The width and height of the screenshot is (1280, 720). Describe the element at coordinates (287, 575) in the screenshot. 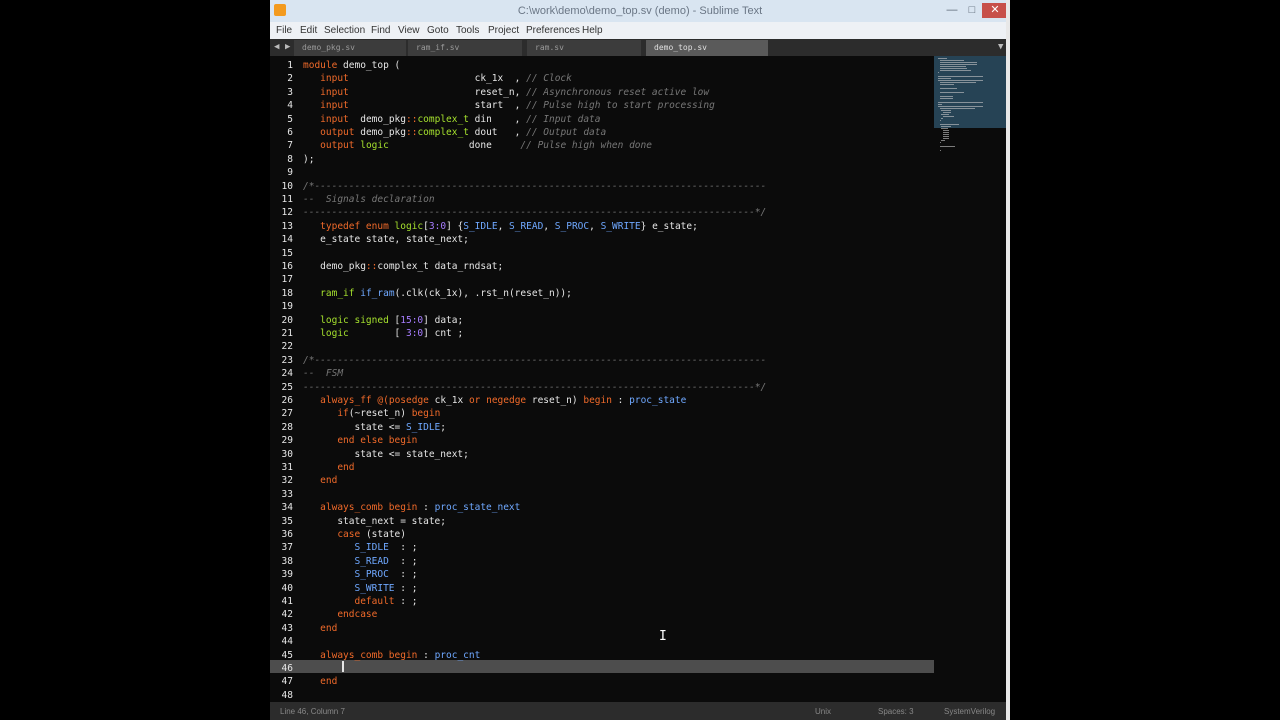

I see `line-number: 39` at that location.